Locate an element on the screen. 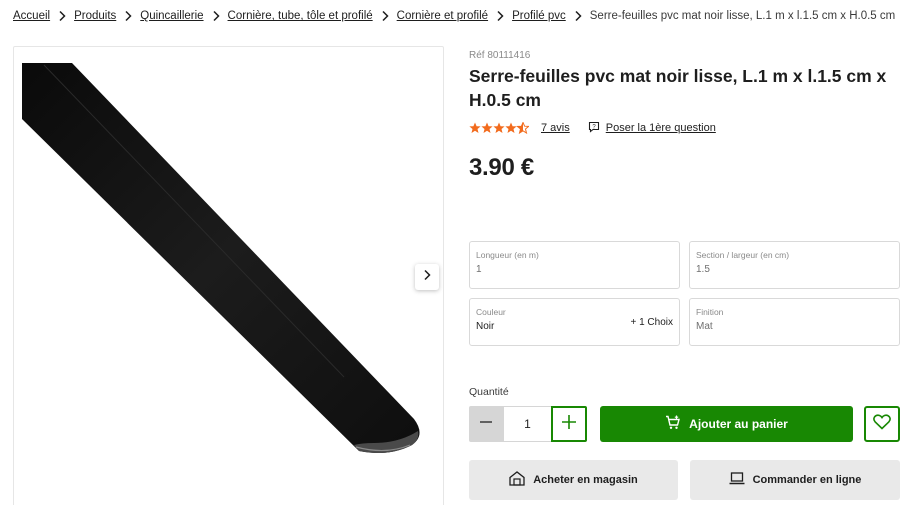  ask-question-link: ? Poser la 1ère question is located at coordinates (652, 128).